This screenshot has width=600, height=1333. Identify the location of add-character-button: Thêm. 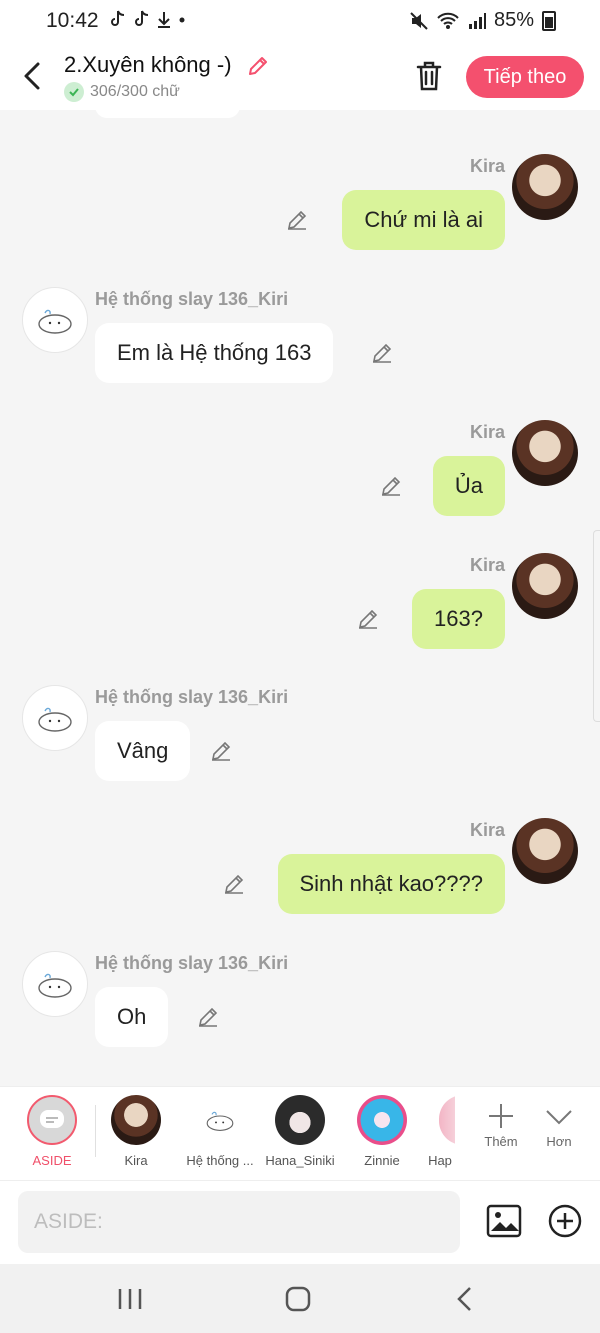
(501, 1125).